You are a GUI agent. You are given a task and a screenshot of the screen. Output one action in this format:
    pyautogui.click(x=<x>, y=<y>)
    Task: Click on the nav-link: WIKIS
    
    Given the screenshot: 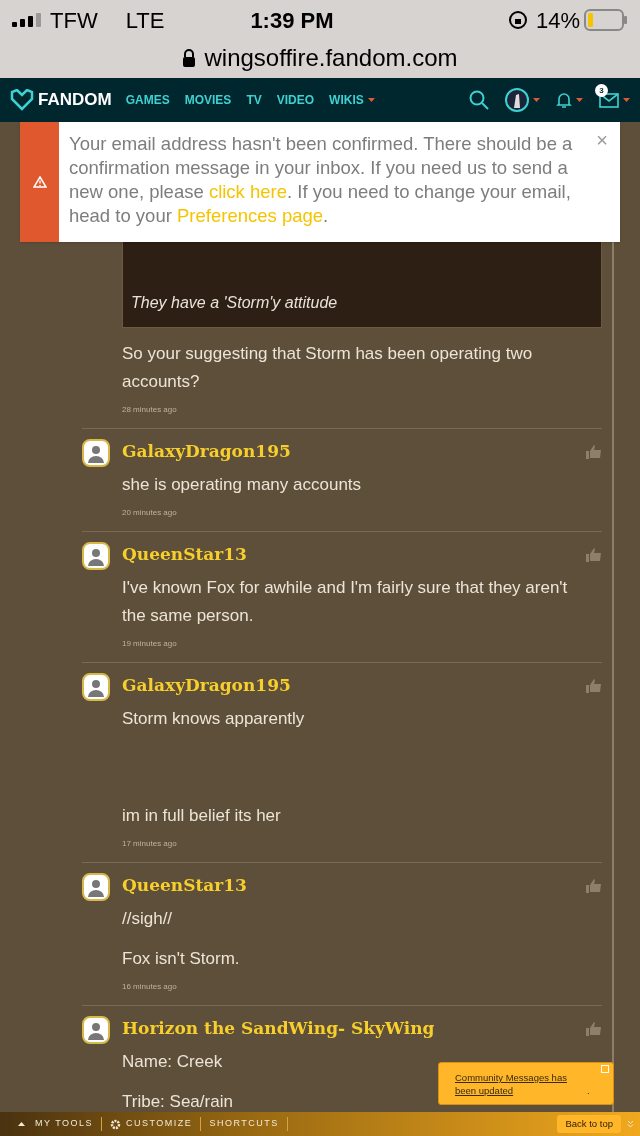 What is the action you would take?
    pyautogui.click(x=352, y=100)
    